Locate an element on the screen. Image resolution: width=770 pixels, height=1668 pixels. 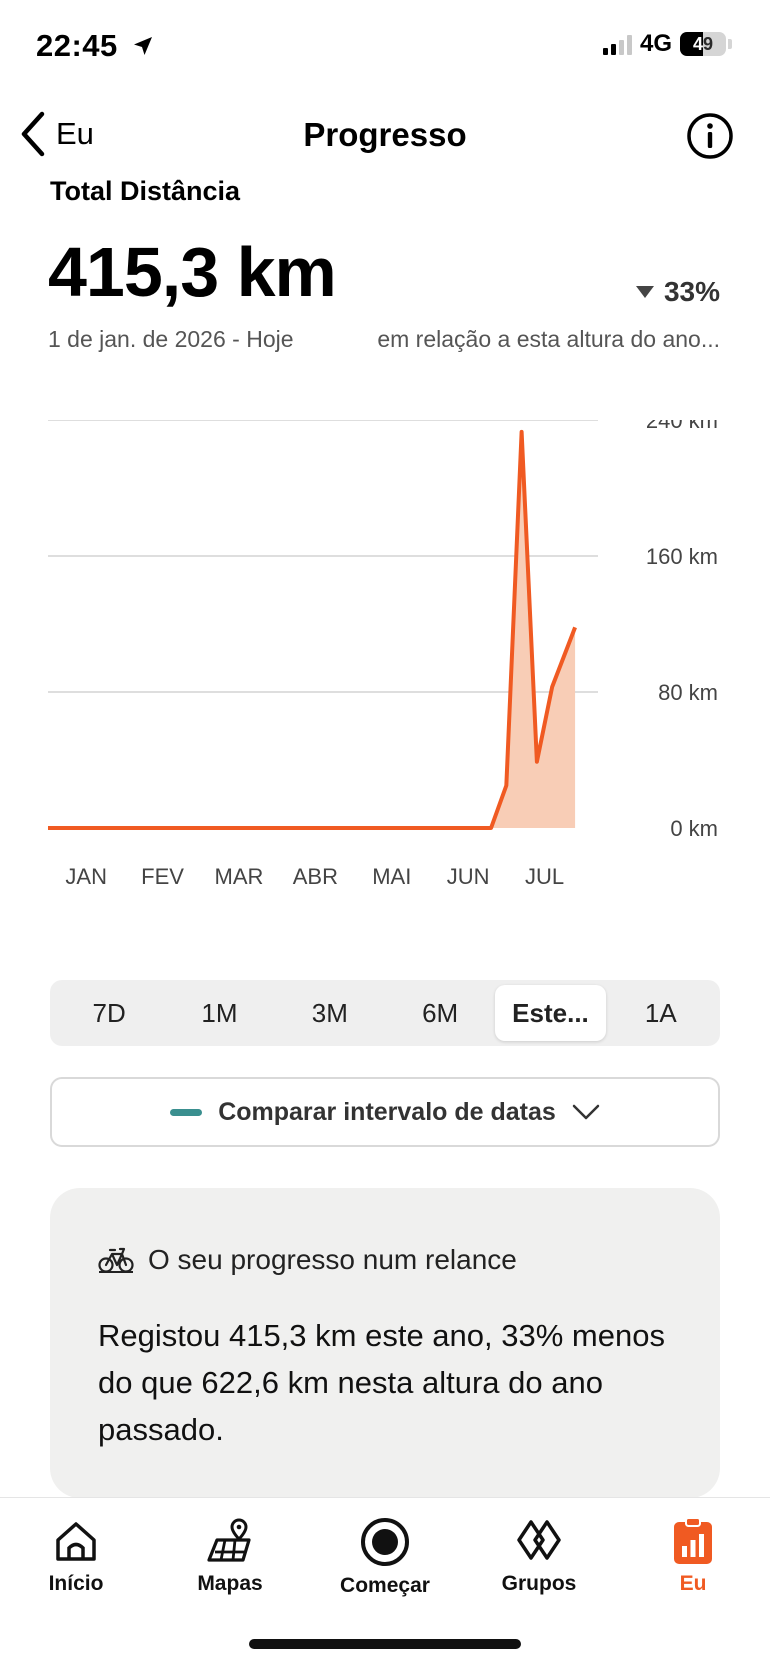
x-tick-label: FEV is located at coordinates (162, 876).